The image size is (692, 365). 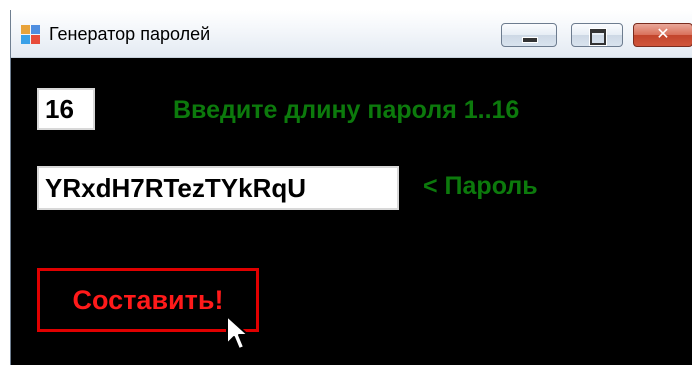 What do you see at coordinates (351, 34) in the screenshot?
I see `title-bar: Генератор паролей ✕` at bounding box center [351, 34].